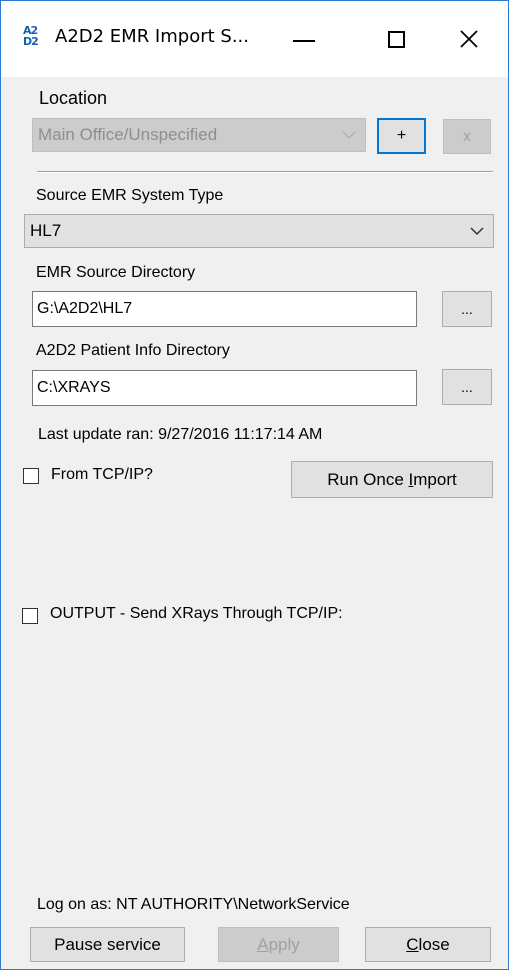 This screenshot has width=509, height=970. I want to click on patient-dir-label: A2D2 Patient Info Directory, so click(133, 350).